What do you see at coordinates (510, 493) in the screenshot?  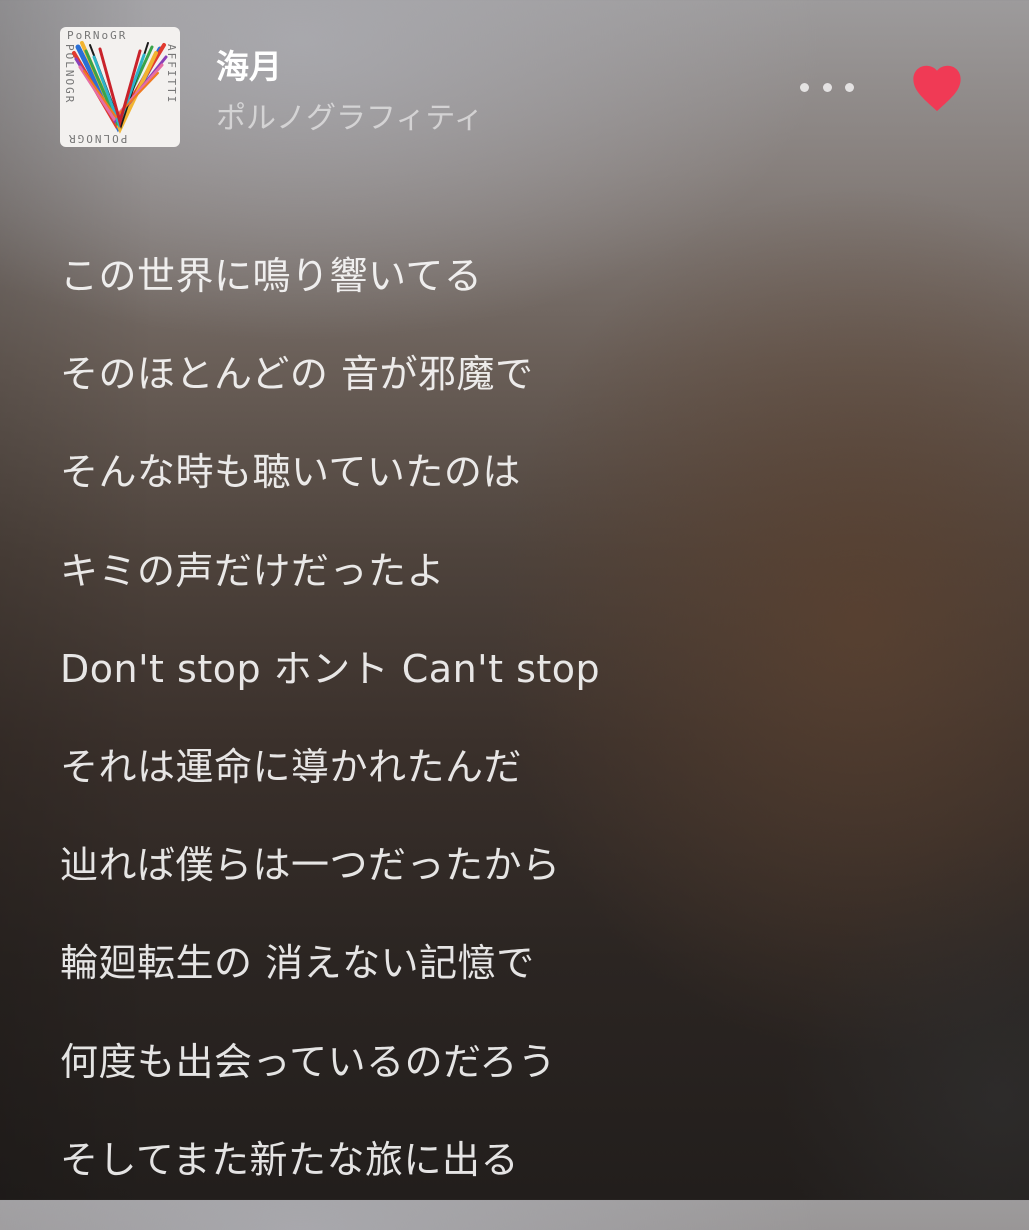 I see `lyric-line: そんな時も聴いていたのは` at bounding box center [510, 493].